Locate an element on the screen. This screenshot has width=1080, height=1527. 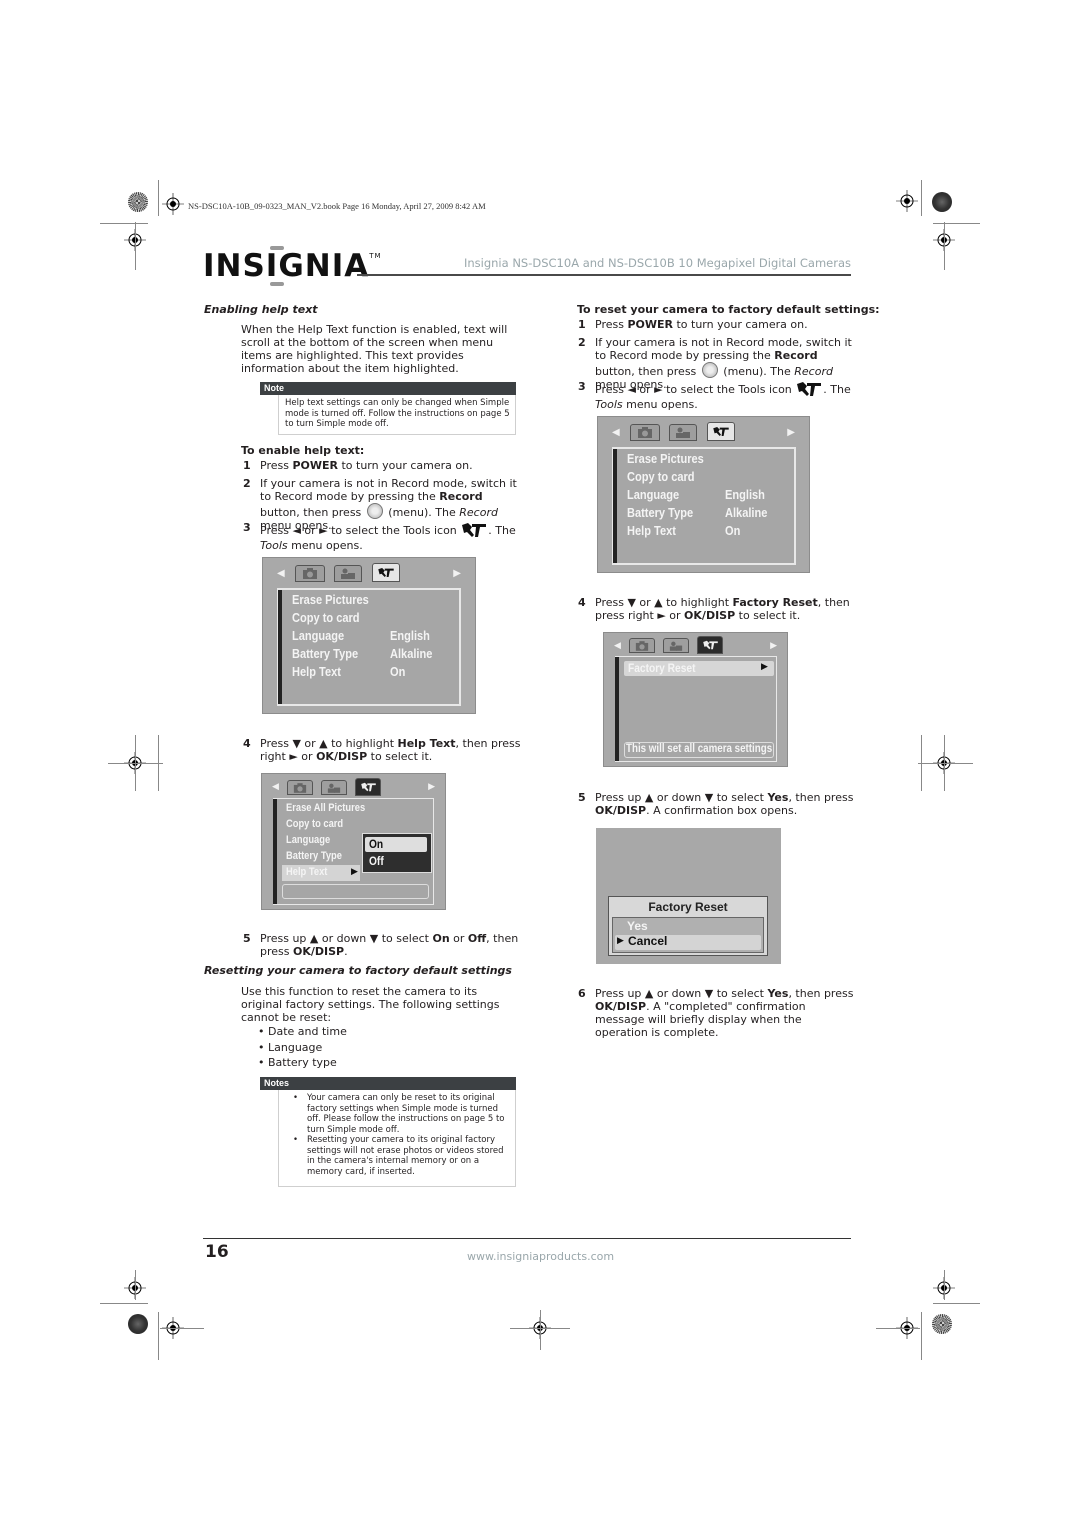
insignia-logo: INSIGNIATM is located at coordinates (292, 266).